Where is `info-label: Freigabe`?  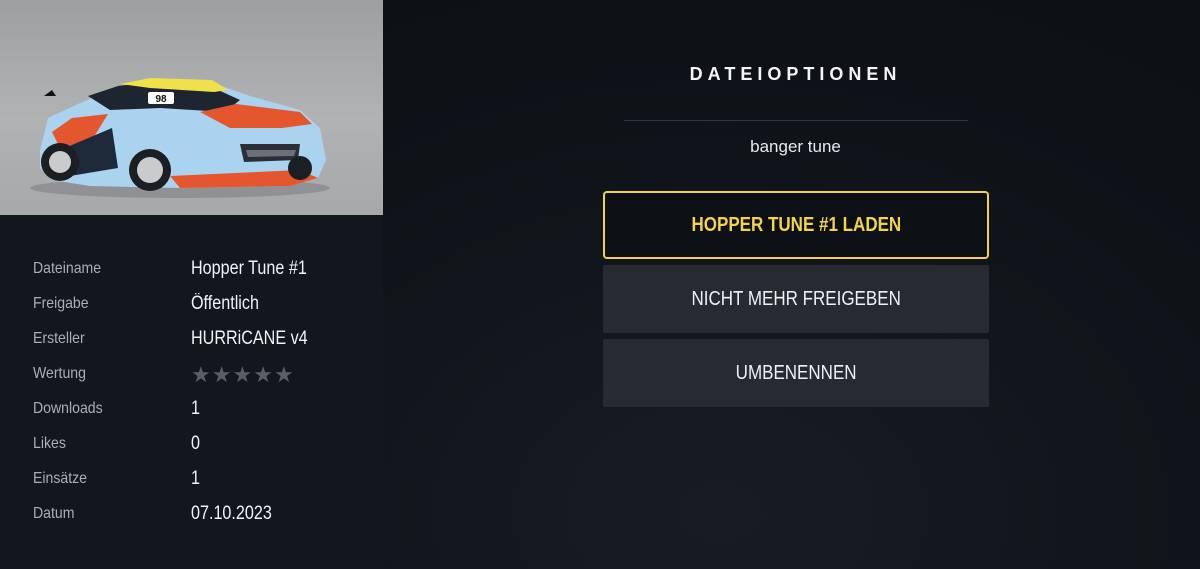 info-label: Freigabe is located at coordinates (61, 303).